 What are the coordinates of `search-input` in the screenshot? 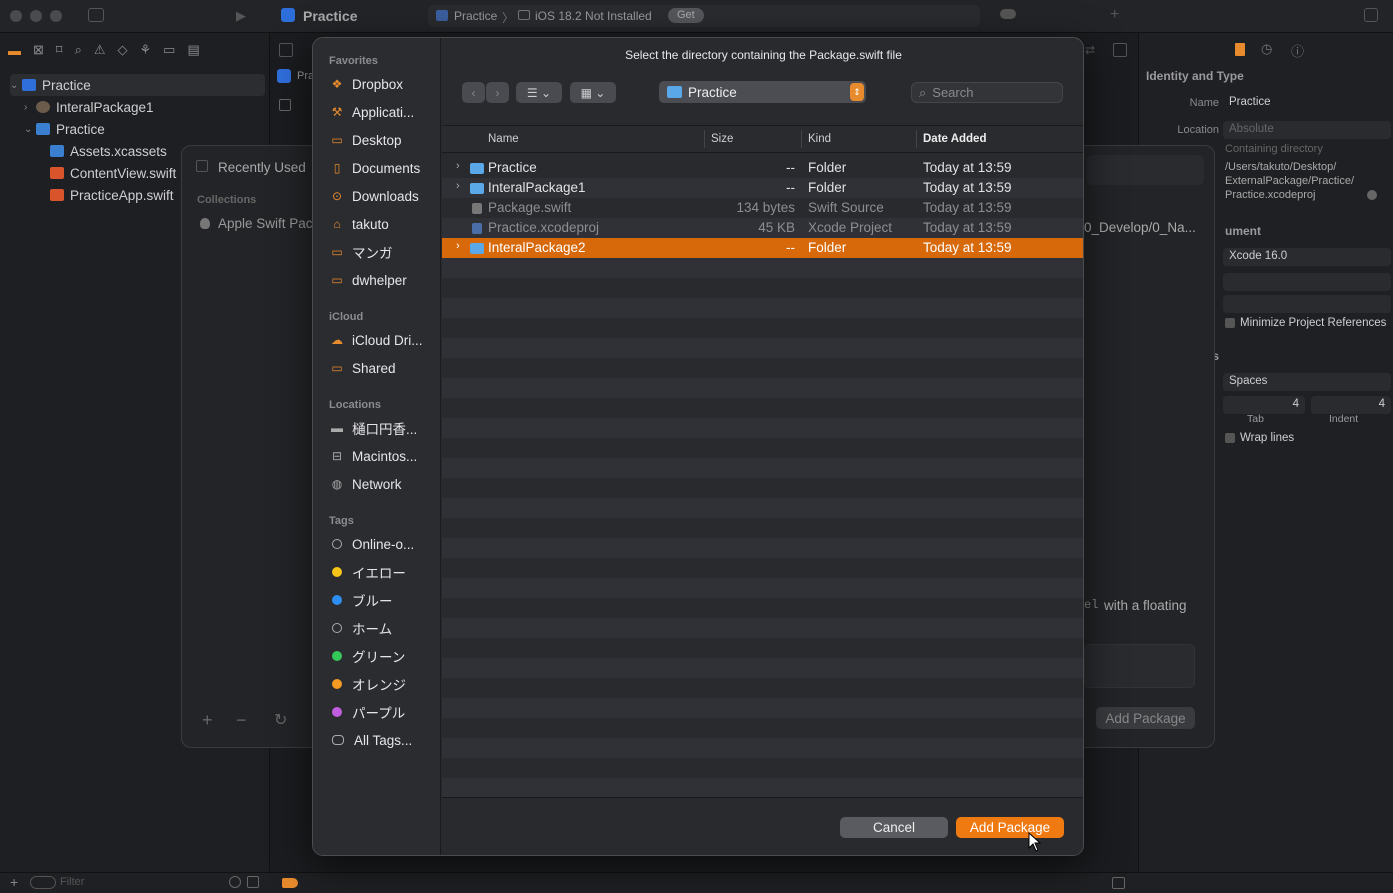 It's located at (987, 92).